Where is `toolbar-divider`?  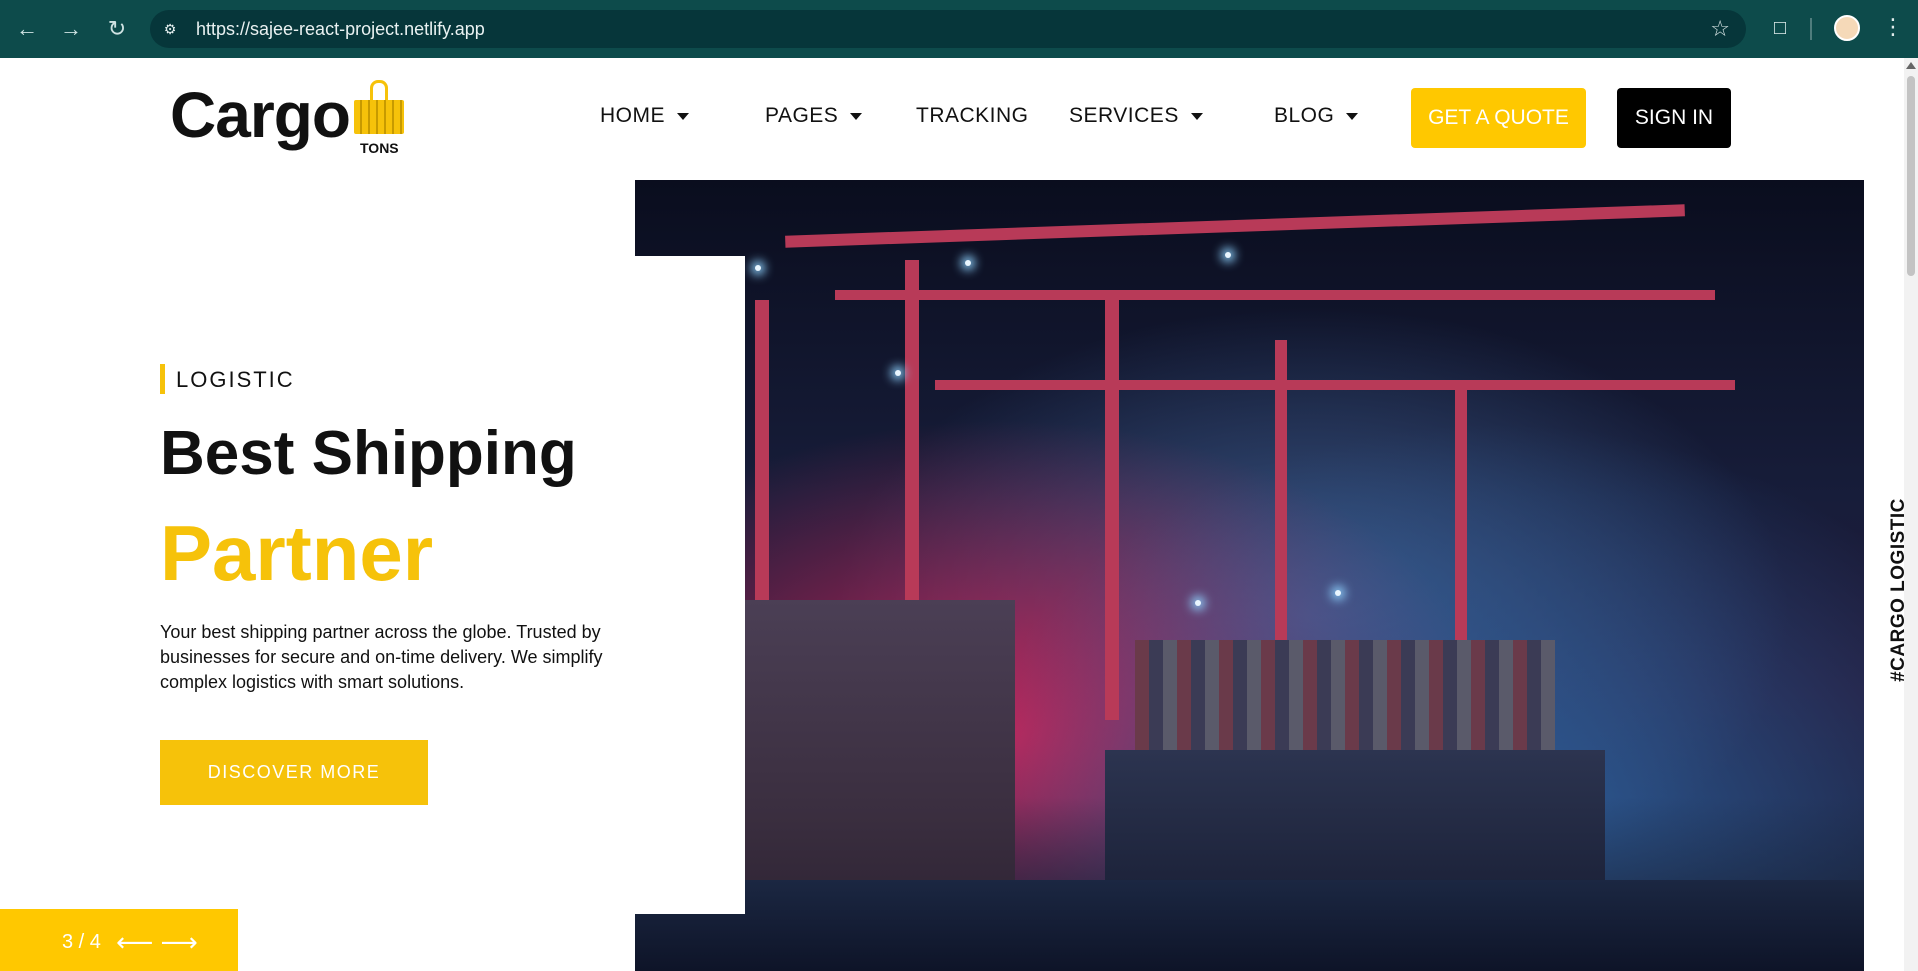
toolbar-divider is located at coordinates (1811, 29).